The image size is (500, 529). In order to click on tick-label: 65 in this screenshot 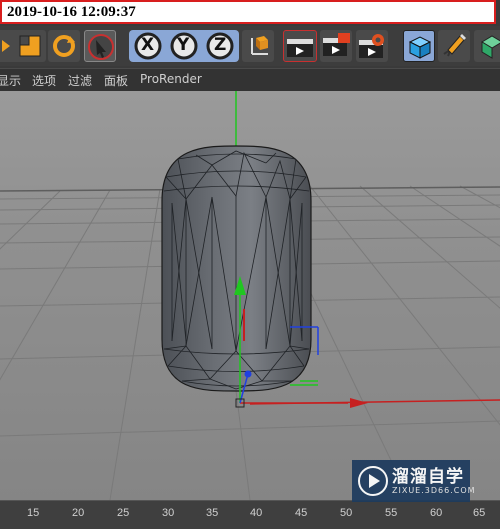, I will do `click(479, 513)`.